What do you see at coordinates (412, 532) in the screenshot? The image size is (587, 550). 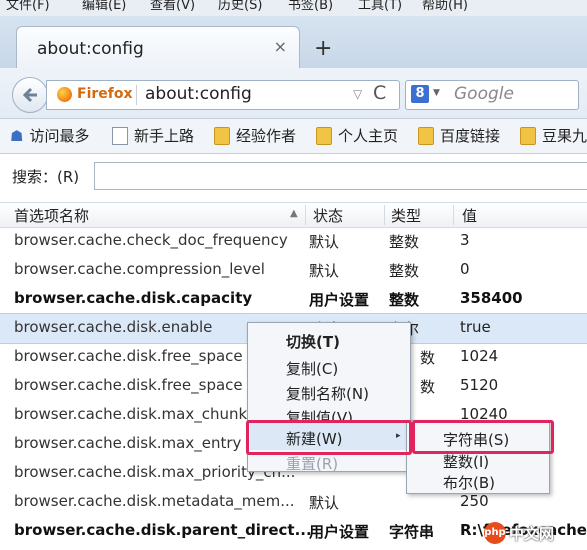 I see `pref-type: 字符串` at bounding box center [412, 532].